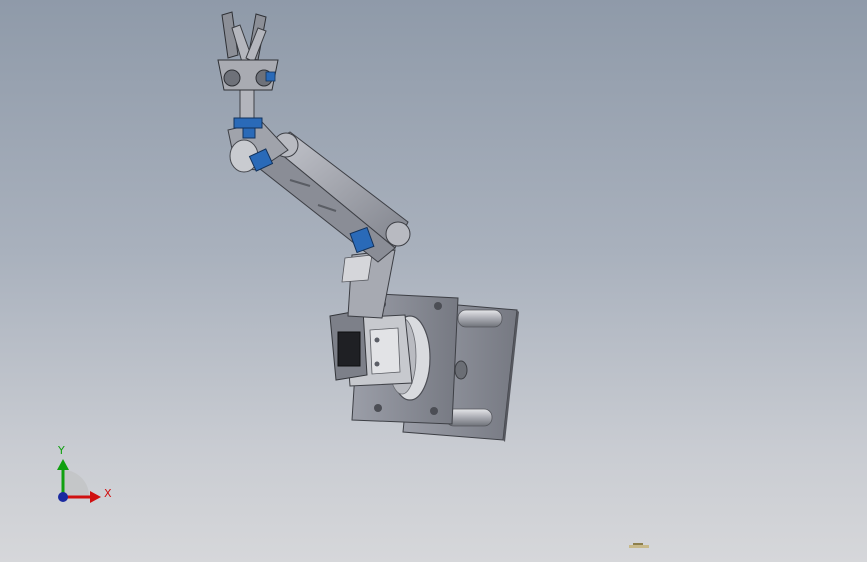 The image size is (867, 562). I want to click on base-servo-housing, so click(371, 348).